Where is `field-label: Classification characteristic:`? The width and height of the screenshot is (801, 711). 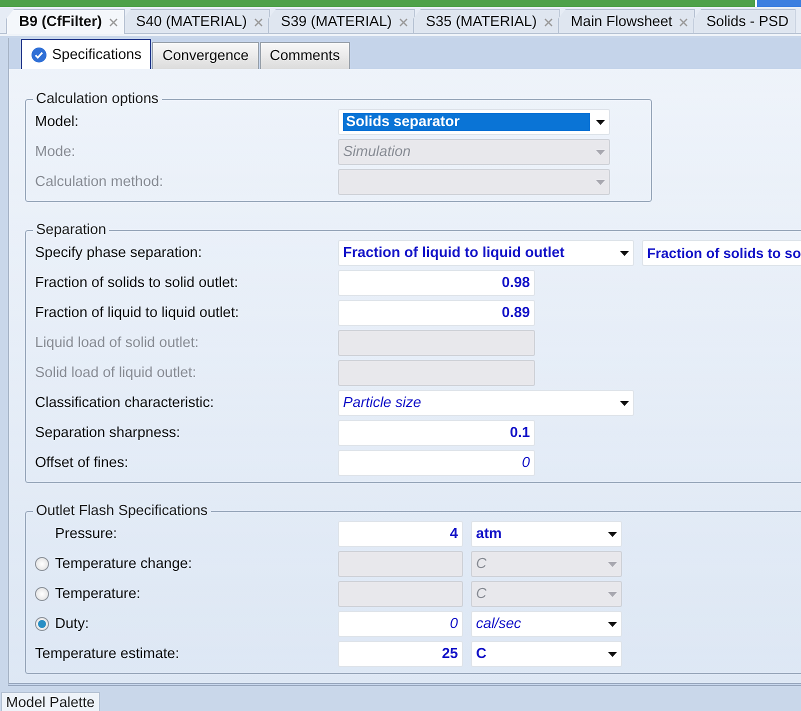 field-label: Classification characteristic: is located at coordinates (124, 403).